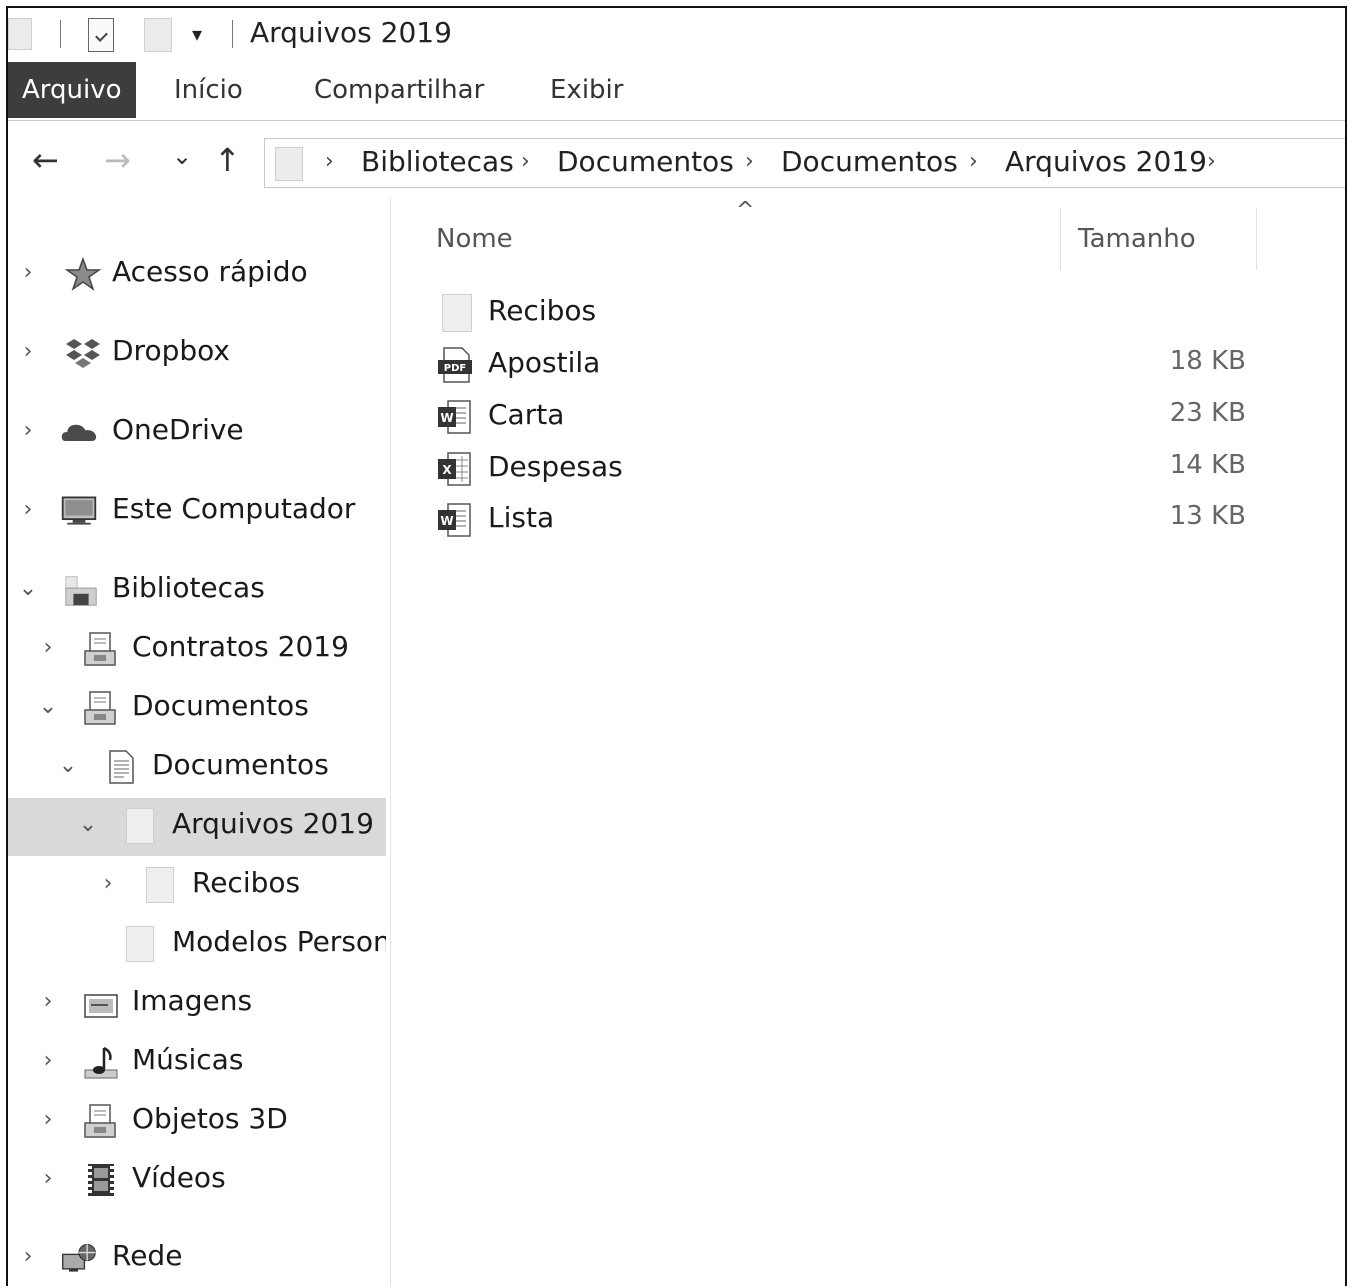  I want to click on sidebar-item-label: Vídeos, so click(179, 1177).